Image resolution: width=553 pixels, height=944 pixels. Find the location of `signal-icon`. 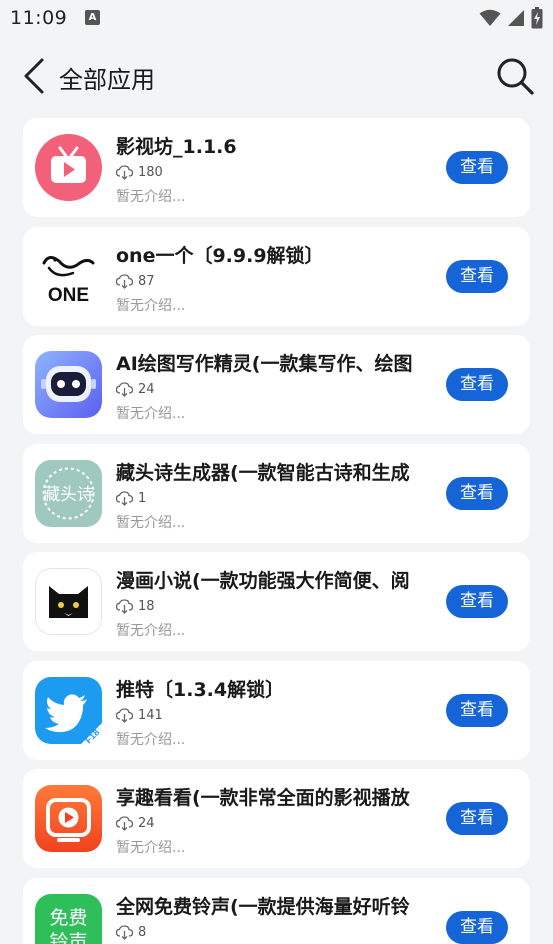

signal-icon is located at coordinates (516, 18).